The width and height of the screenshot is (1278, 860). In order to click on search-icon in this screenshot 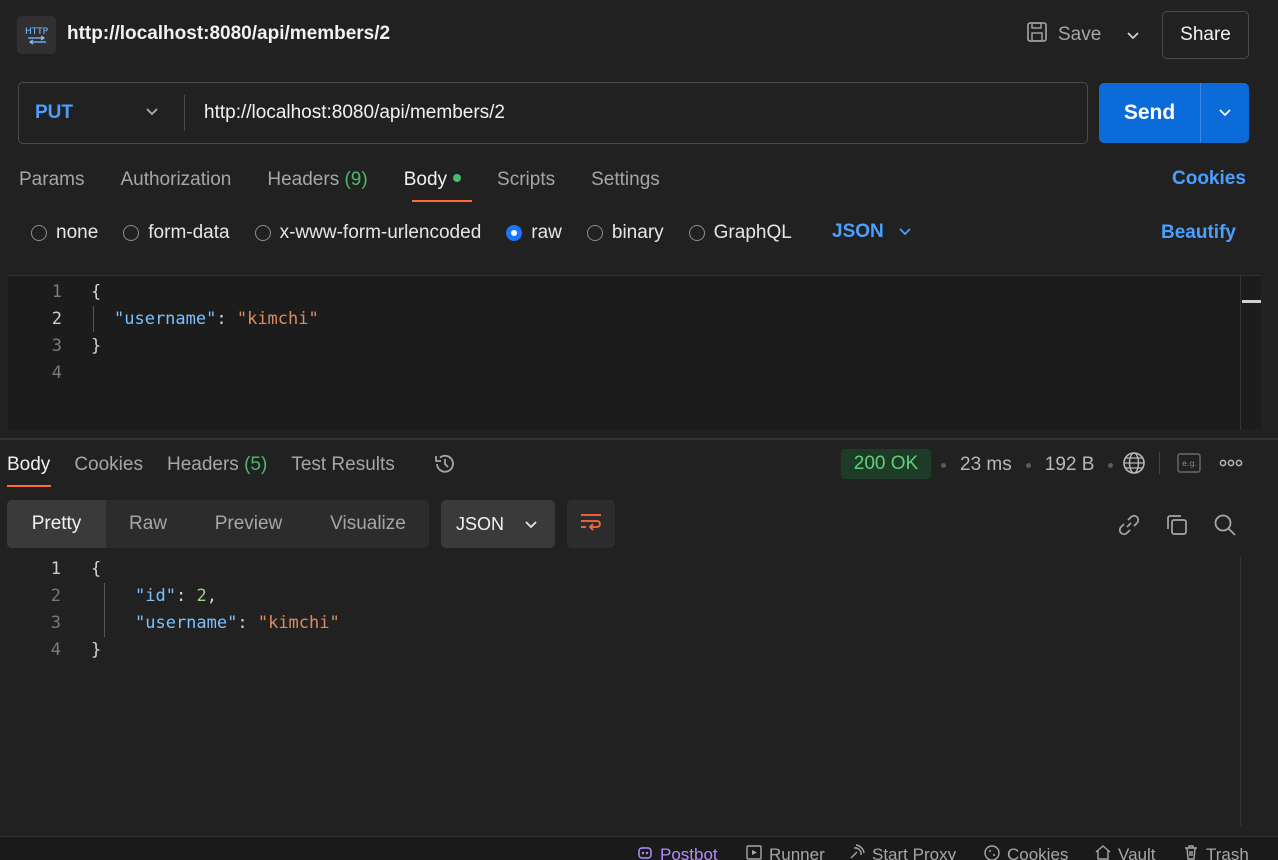, I will do `click(1225, 525)`.